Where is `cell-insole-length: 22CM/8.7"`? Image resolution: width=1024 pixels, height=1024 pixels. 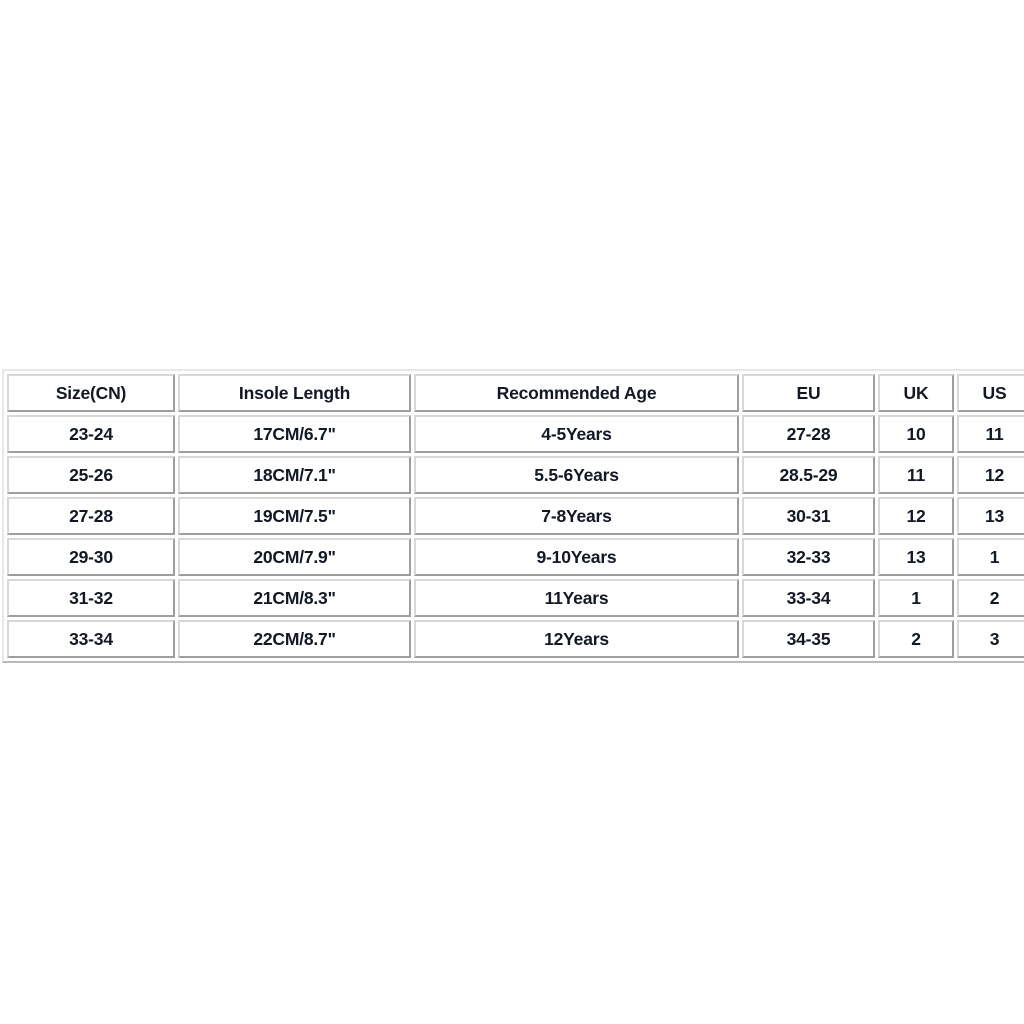 cell-insole-length: 22CM/8.7" is located at coordinates (294, 639).